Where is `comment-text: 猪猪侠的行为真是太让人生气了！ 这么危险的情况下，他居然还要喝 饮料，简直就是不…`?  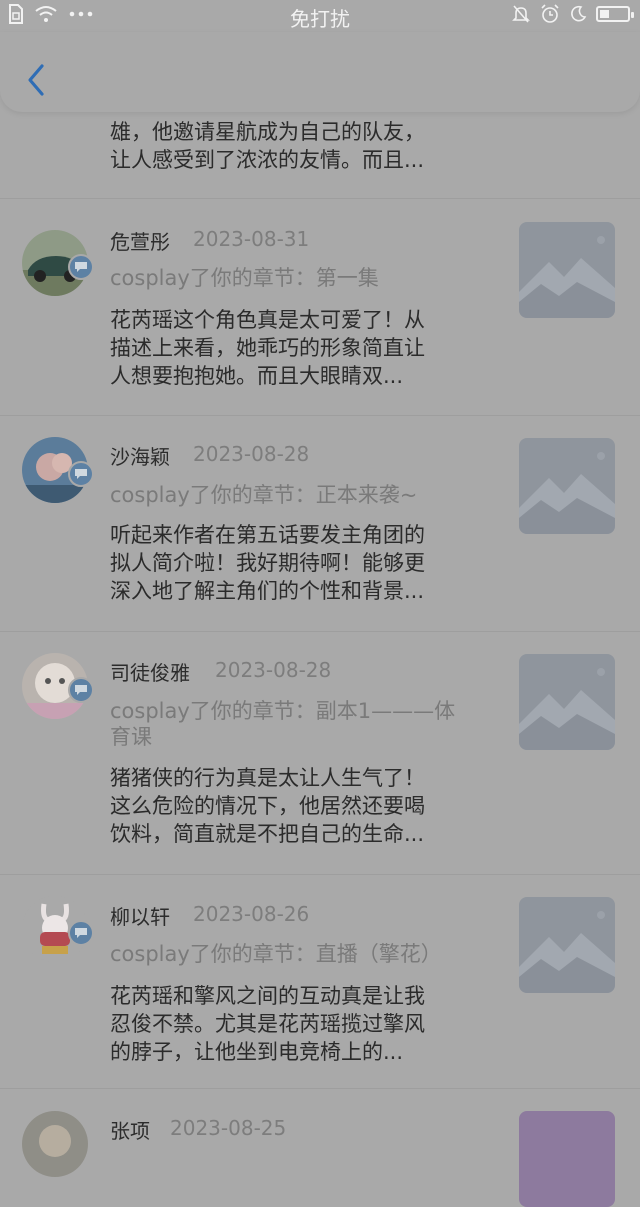
comment-text: 猪猪侠的行为真是太让人生气了！ 这么危险的情况下，他居然还要喝 饮料，简直就是不… is located at coordinates (292, 806).